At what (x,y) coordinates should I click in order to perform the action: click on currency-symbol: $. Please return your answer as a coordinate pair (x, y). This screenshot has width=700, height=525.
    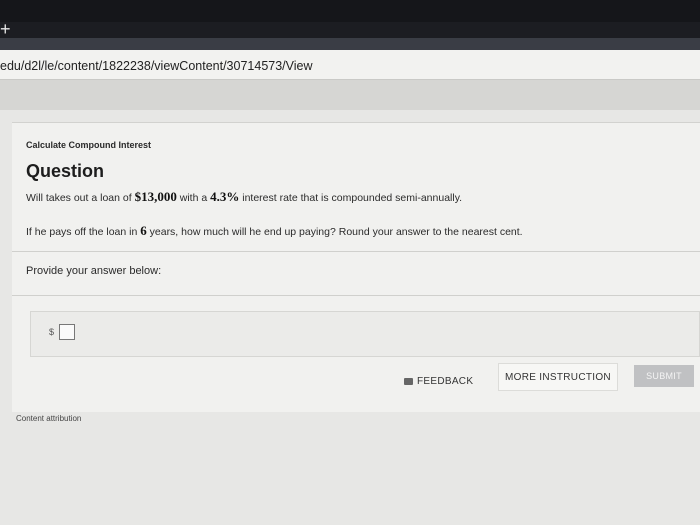
    Looking at the image, I should click on (52, 332).